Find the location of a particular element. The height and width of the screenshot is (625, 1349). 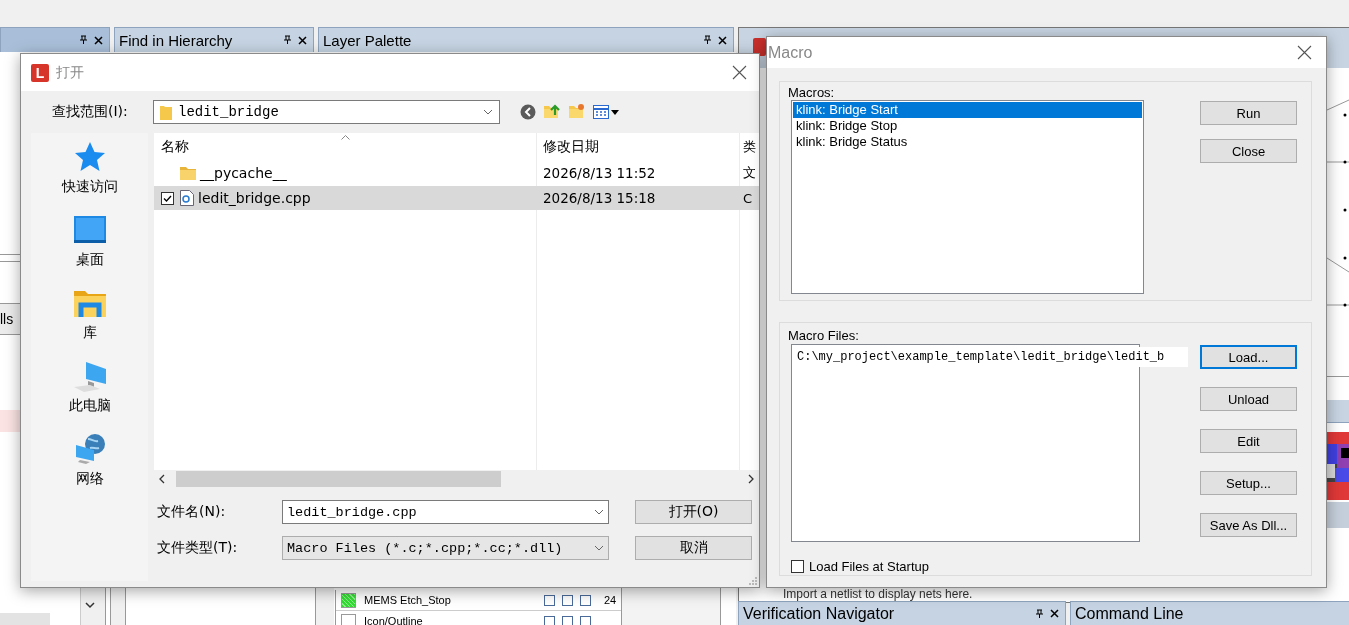

back-icon is located at coordinates (528, 112).